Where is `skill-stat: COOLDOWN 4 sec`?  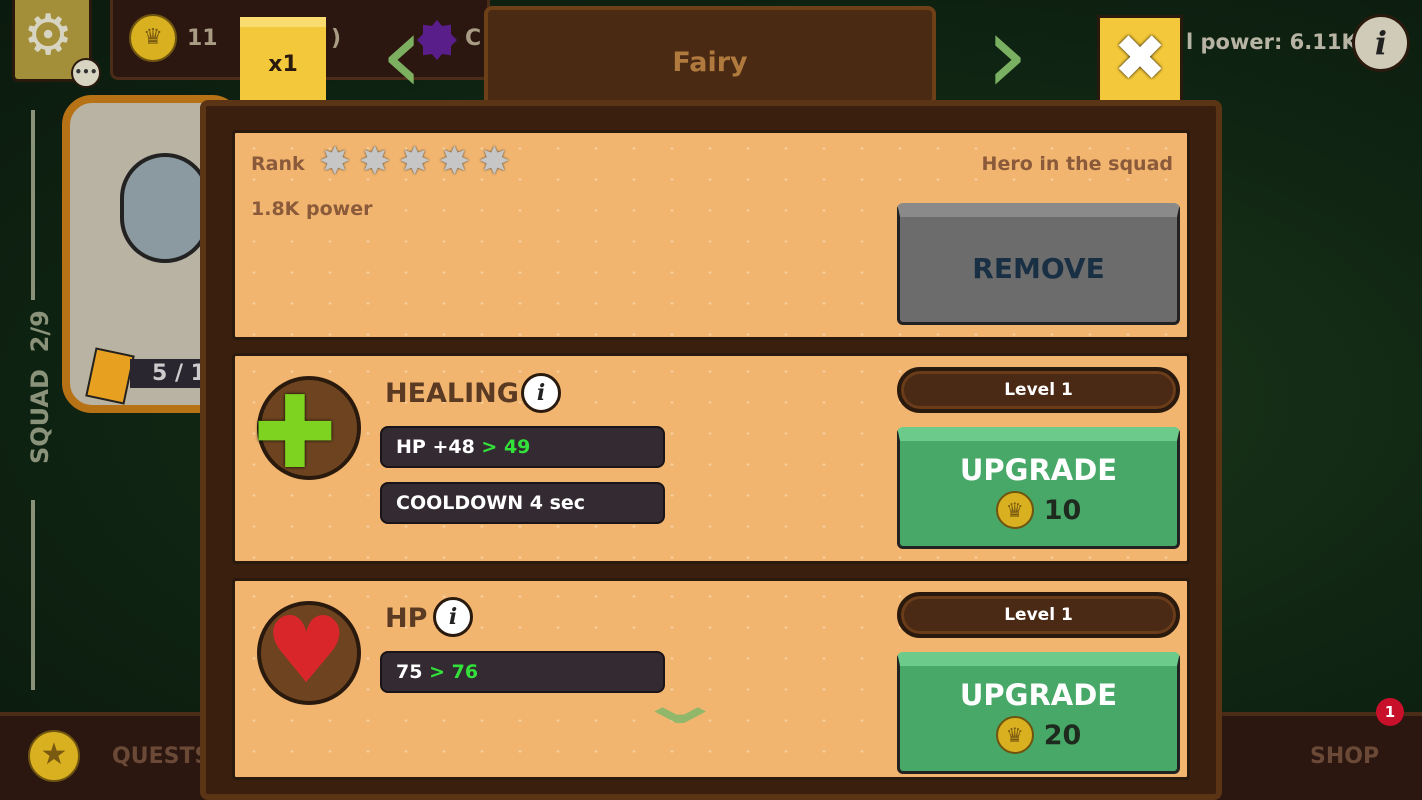
skill-stat: COOLDOWN 4 sec is located at coordinates (522, 503).